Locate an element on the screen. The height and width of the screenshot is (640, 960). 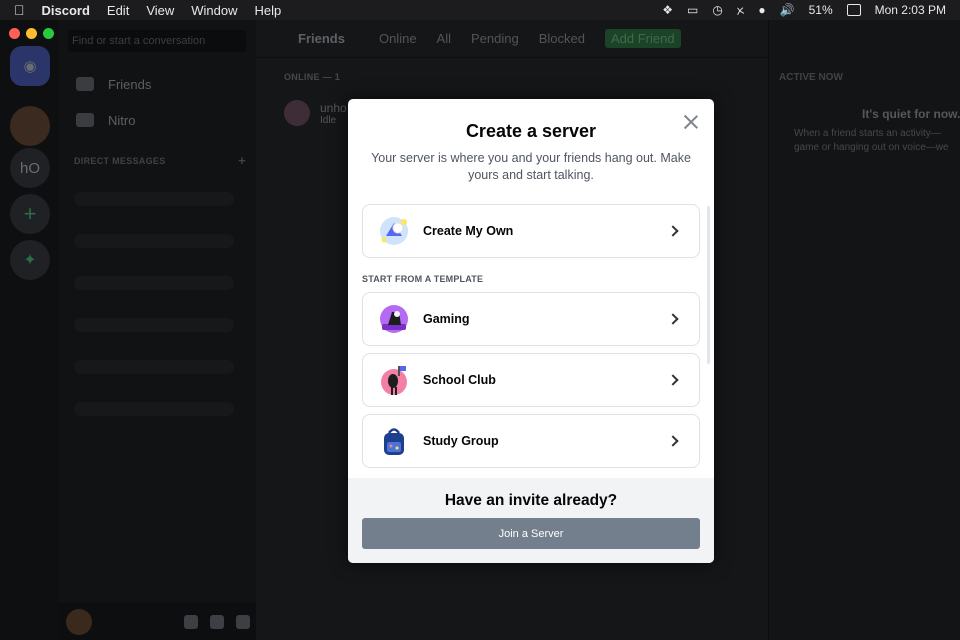
battery-percent: 51% is located at coordinates (821, 10).